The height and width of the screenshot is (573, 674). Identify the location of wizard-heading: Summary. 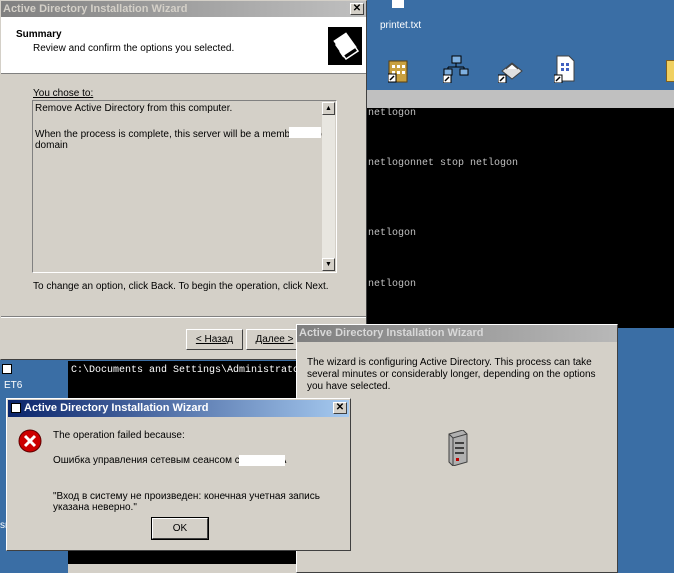
(39, 34).